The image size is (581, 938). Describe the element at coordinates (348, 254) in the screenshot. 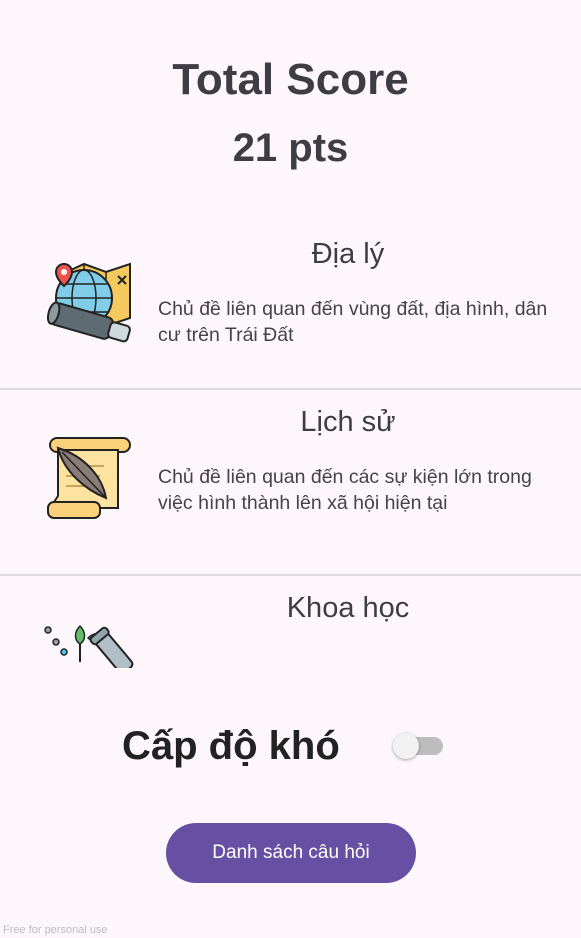

I see `topic-title: Địa lý` at that location.